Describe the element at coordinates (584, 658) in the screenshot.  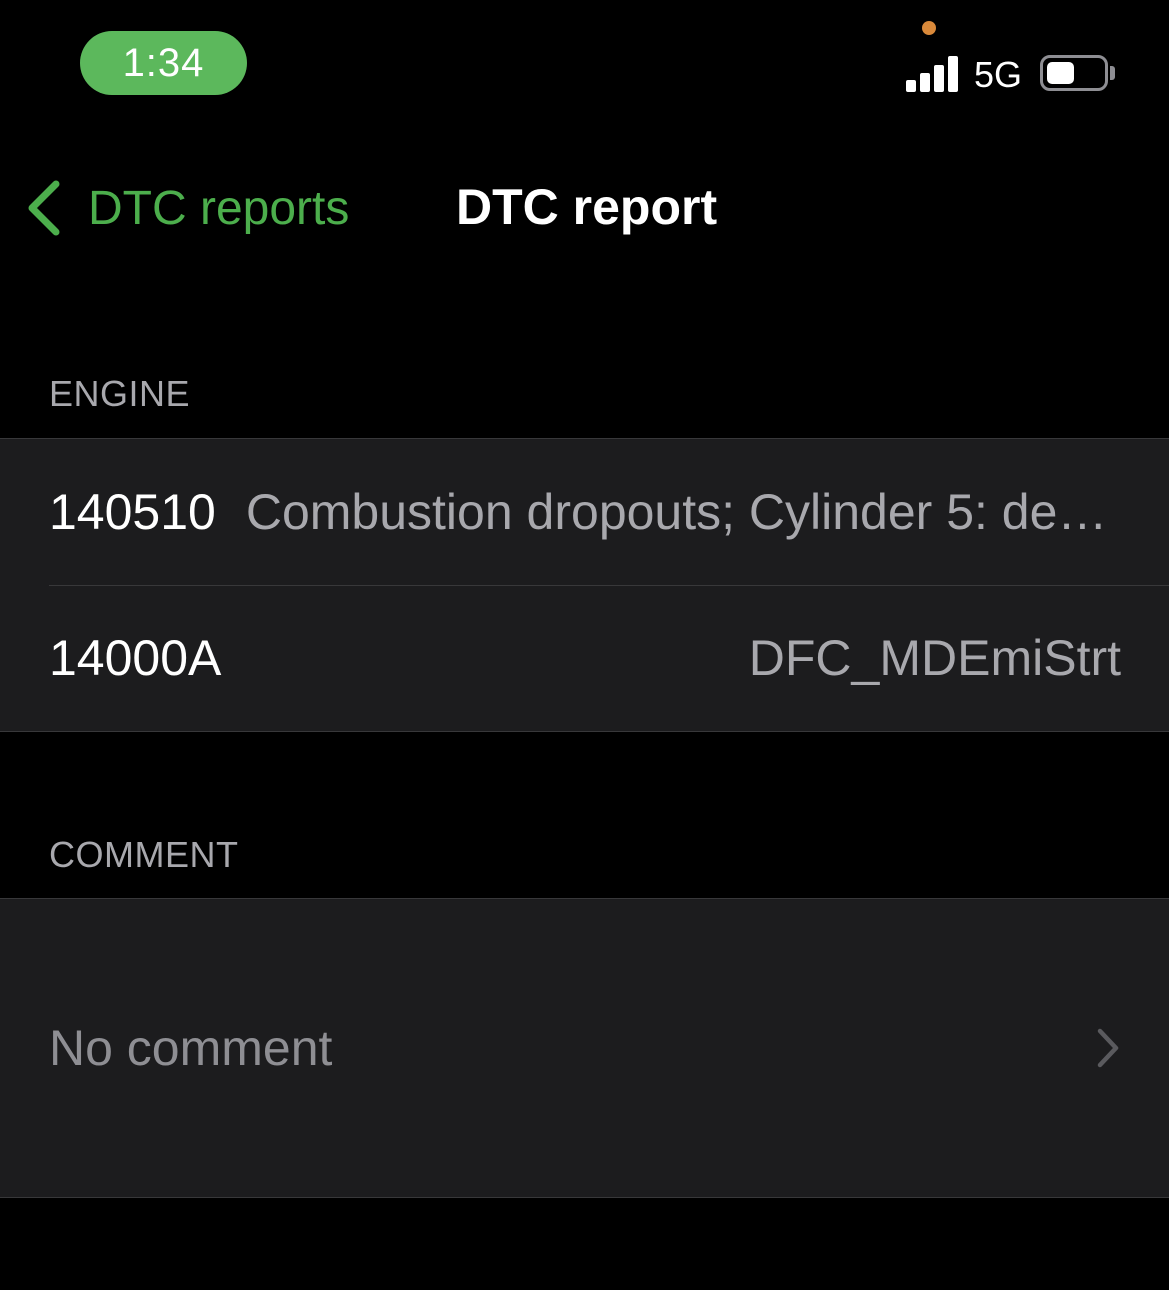
I see `dtc-row: 14000A DFC_MDEmiStrt` at that location.